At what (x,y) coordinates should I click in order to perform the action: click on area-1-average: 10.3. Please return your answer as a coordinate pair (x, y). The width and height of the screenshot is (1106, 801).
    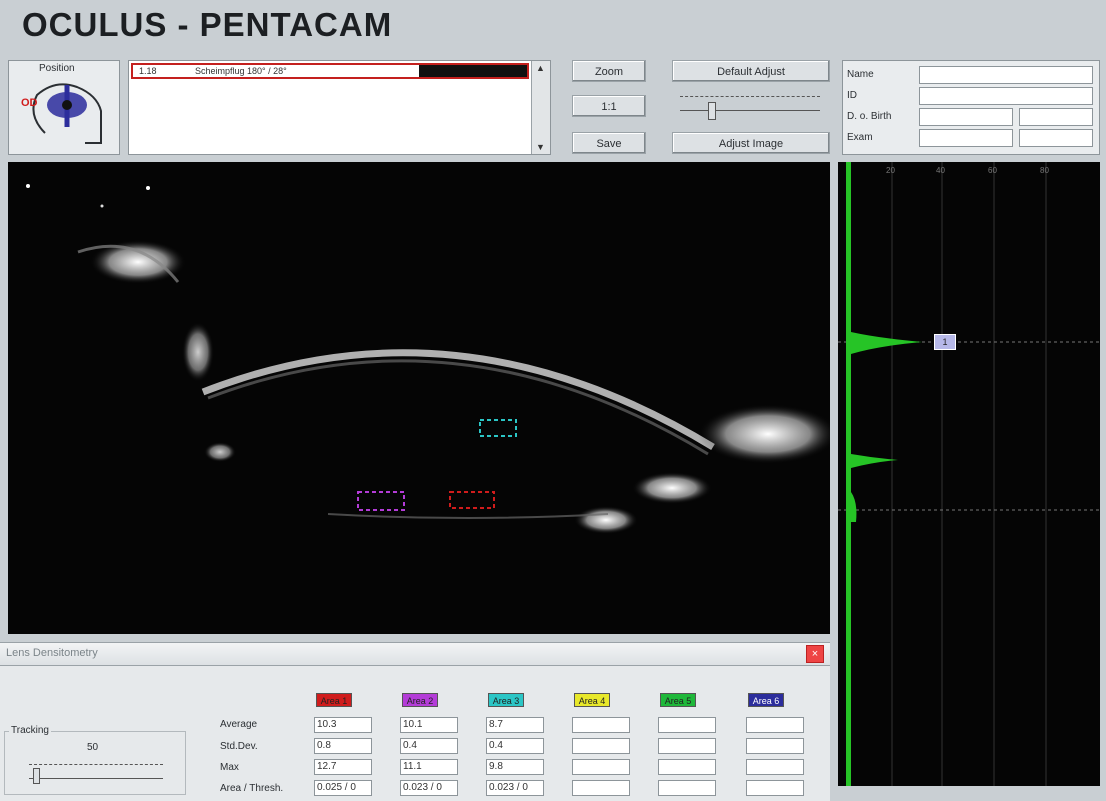
    Looking at the image, I should click on (343, 725).